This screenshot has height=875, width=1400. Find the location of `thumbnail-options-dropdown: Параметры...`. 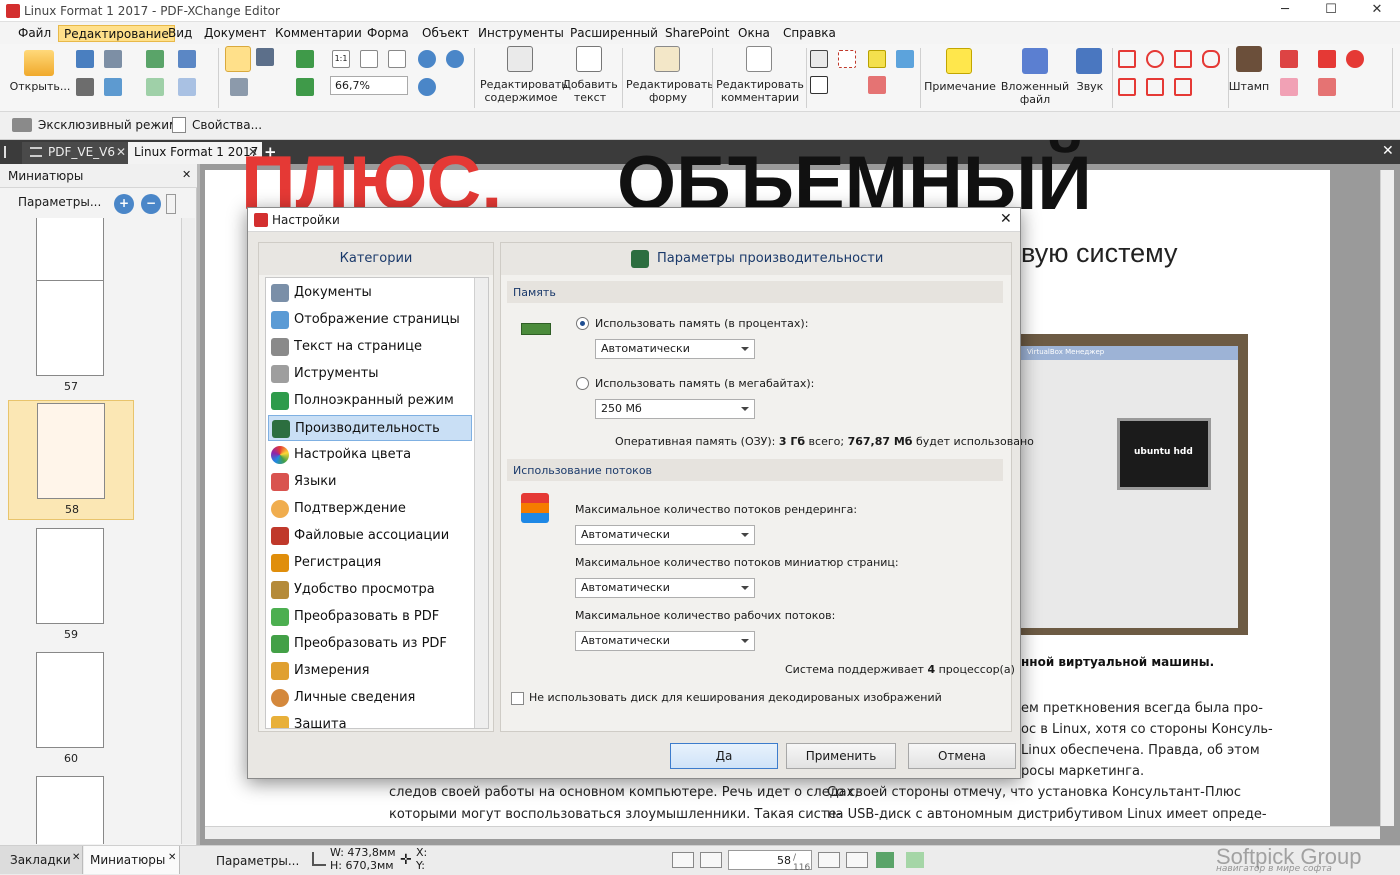

thumbnail-options-dropdown: Параметры... is located at coordinates (58, 202).